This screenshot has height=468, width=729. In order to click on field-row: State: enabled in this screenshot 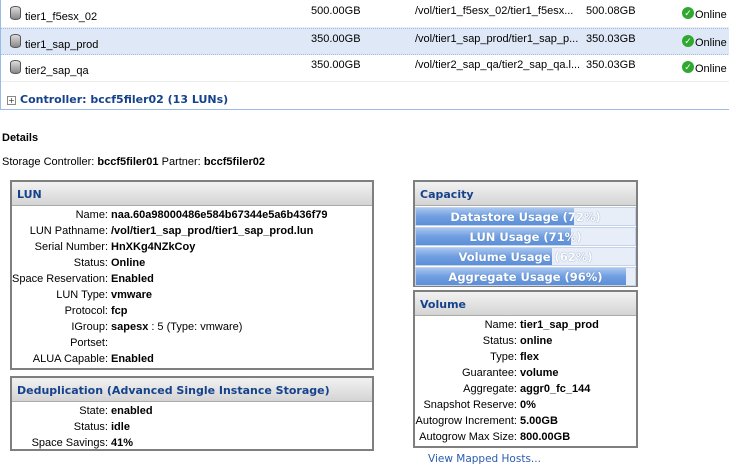, I will do `click(192, 411)`.